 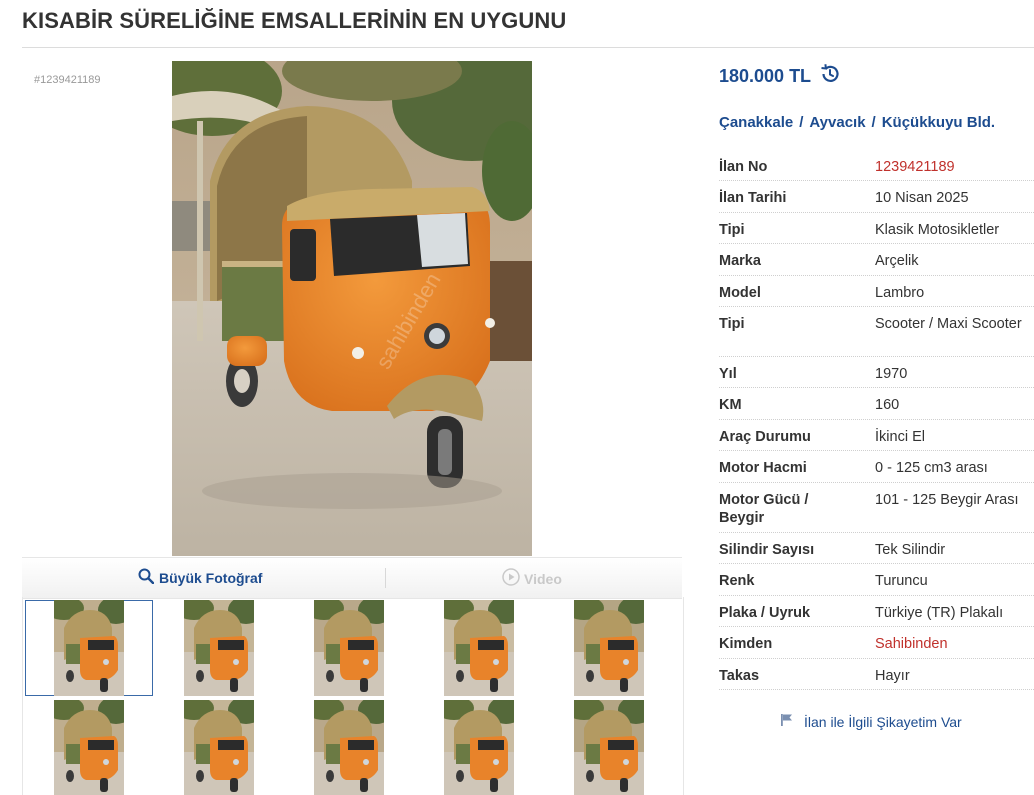 I want to click on detail-label: Model, so click(x=740, y=293).